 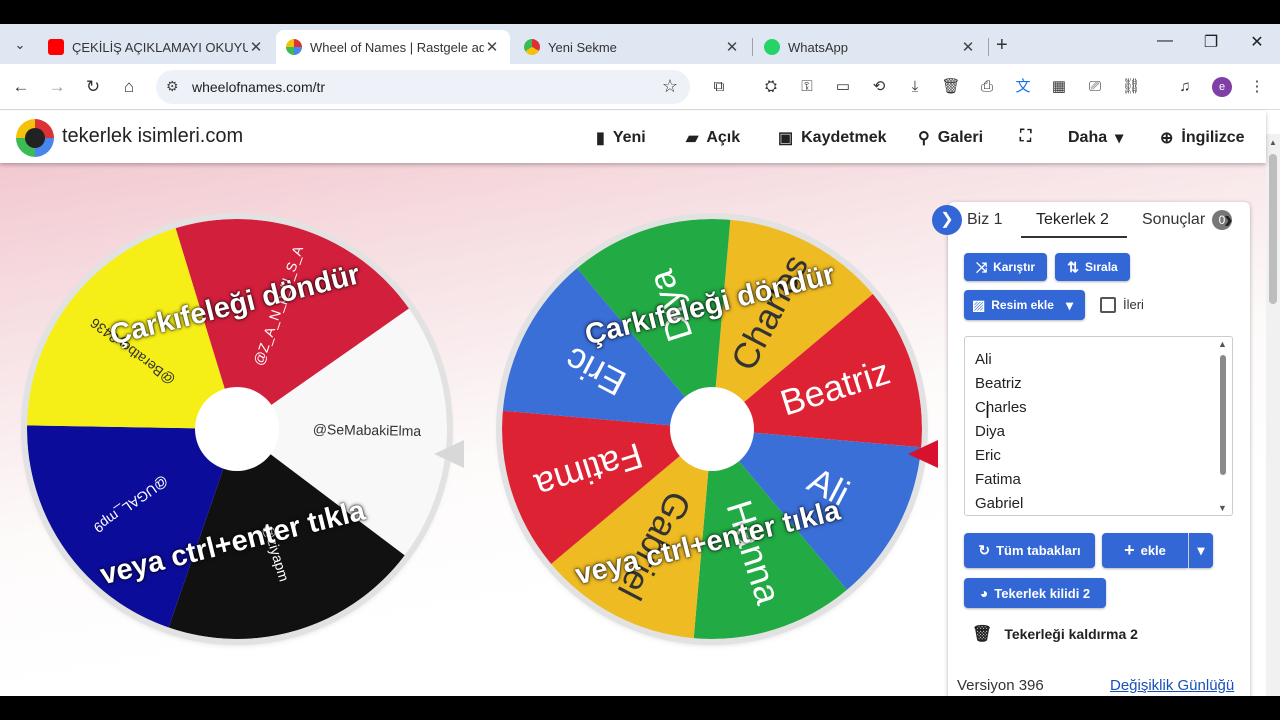 What do you see at coordinates (951, 87) in the screenshot?
I see `delete-icon: 🗑` at bounding box center [951, 87].